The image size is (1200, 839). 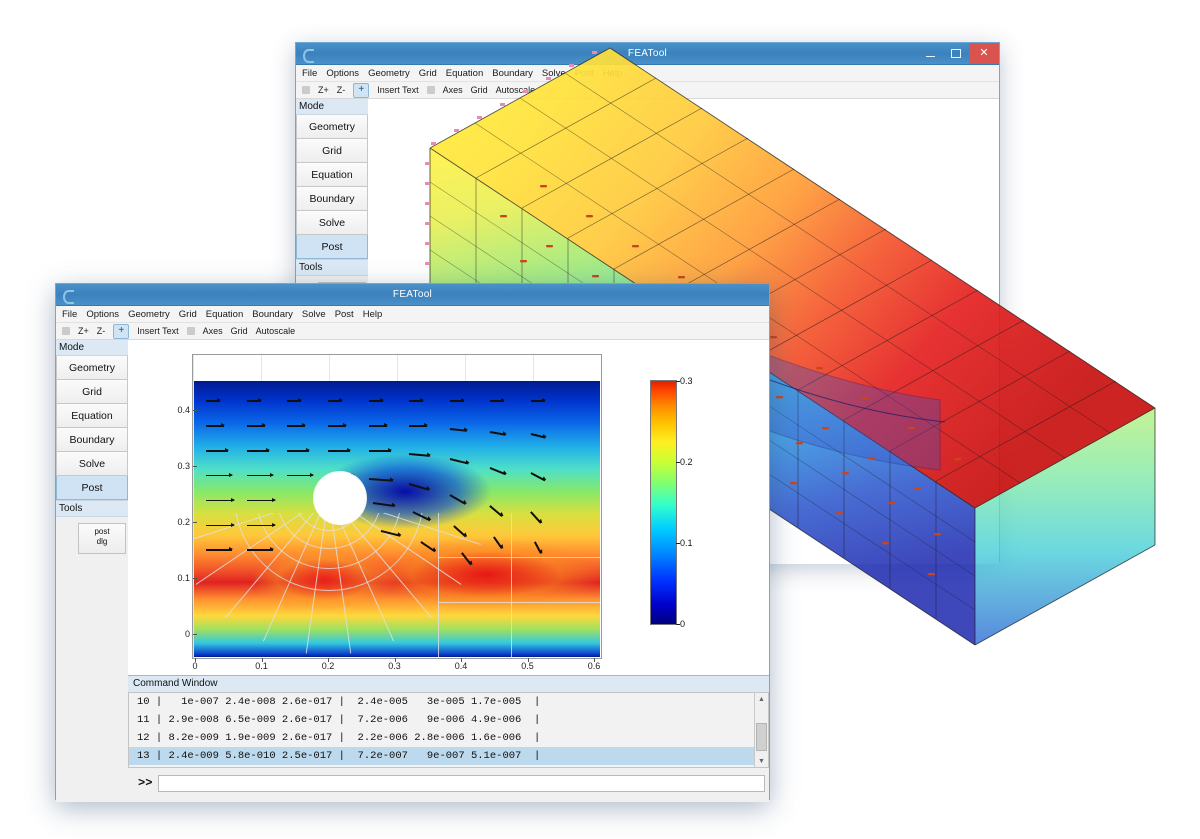 I want to click on grid-button: Grid, so click(x=479, y=90).